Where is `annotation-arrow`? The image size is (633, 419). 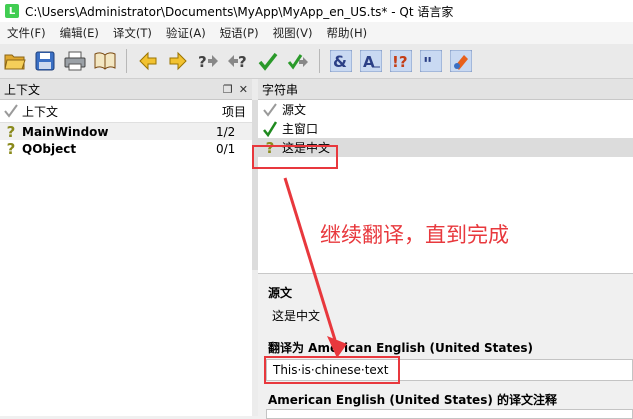
annotation-arrow is located at coordinates (315, 267).